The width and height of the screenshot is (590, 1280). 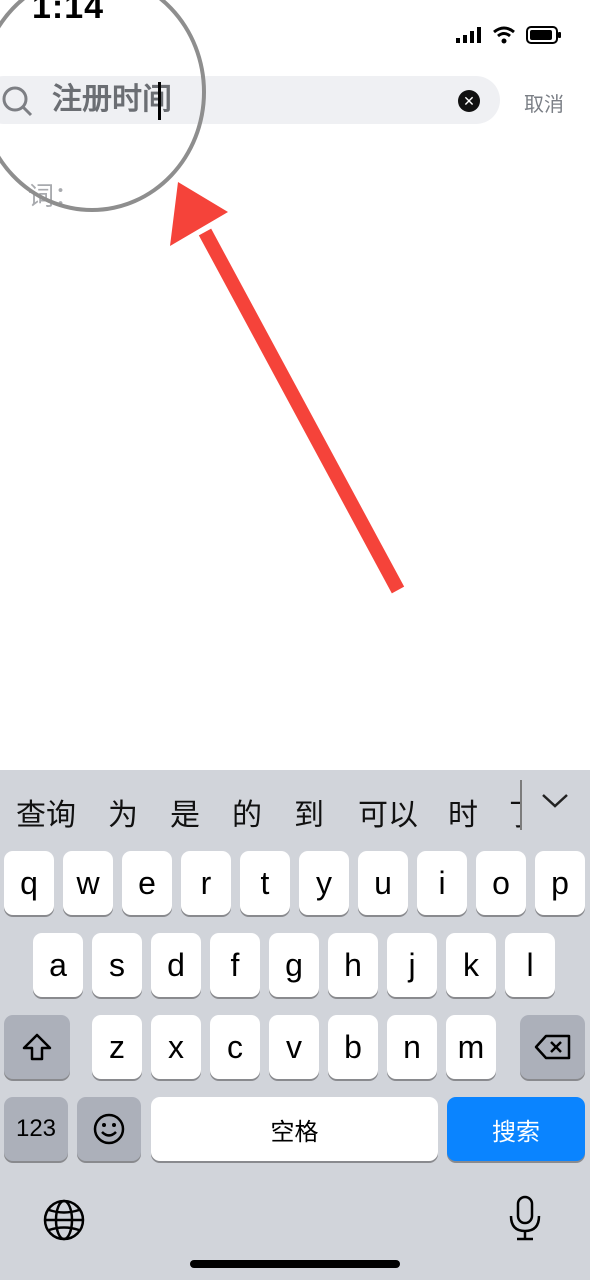 What do you see at coordinates (294, 1129) in the screenshot?
I see `space-key: 空格` at bounding box center [294, 1129].